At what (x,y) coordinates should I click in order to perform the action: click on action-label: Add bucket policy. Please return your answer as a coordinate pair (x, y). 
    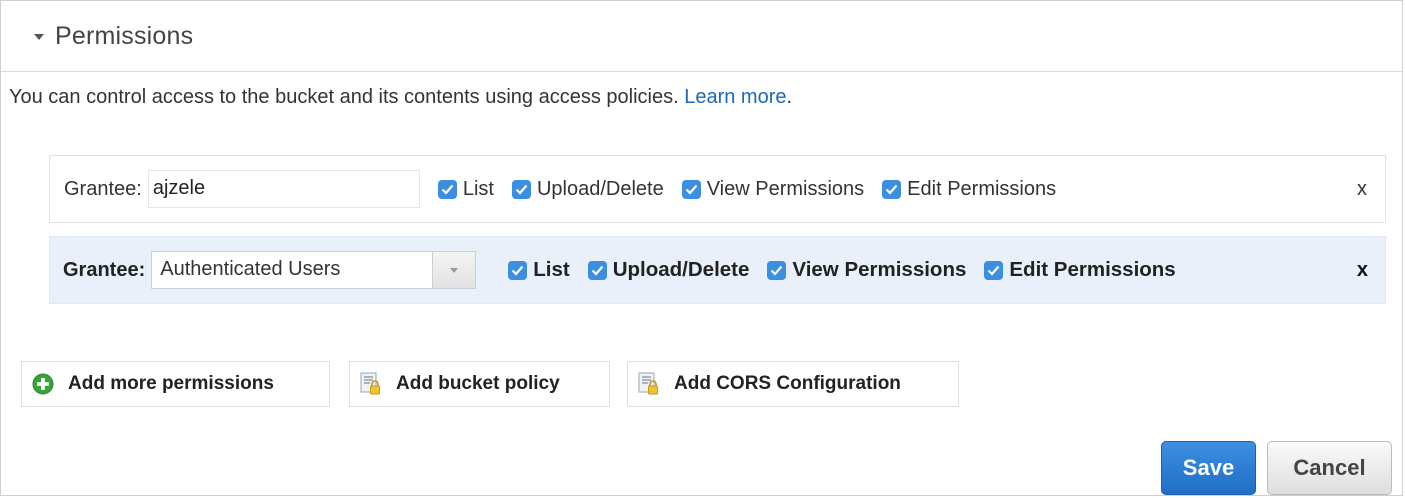
    Looking at the image, I should click on (478, 383).